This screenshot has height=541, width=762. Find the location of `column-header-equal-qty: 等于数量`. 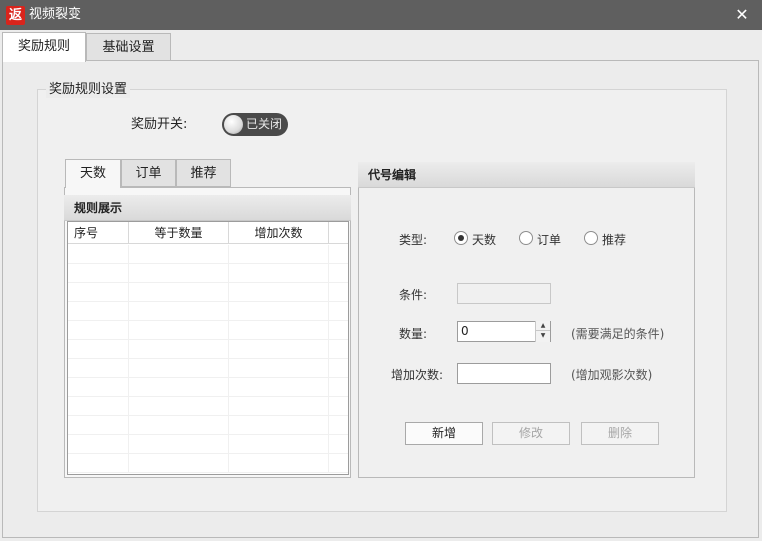

column-header-equal-qty: 等于数量 is located at coordinates (179, 233).